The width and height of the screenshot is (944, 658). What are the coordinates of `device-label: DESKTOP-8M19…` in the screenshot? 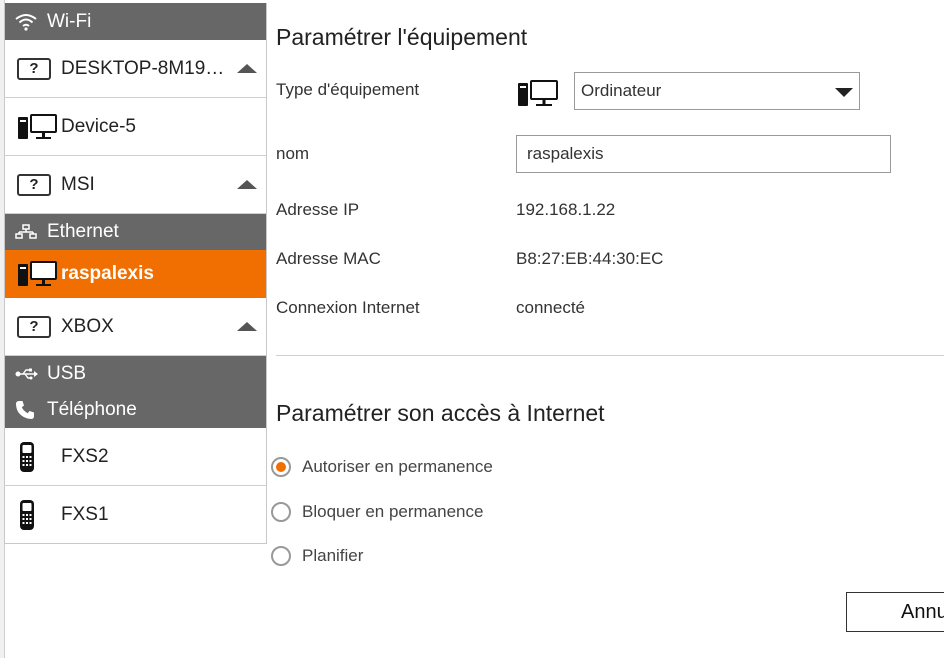 It's located at (143, 68).